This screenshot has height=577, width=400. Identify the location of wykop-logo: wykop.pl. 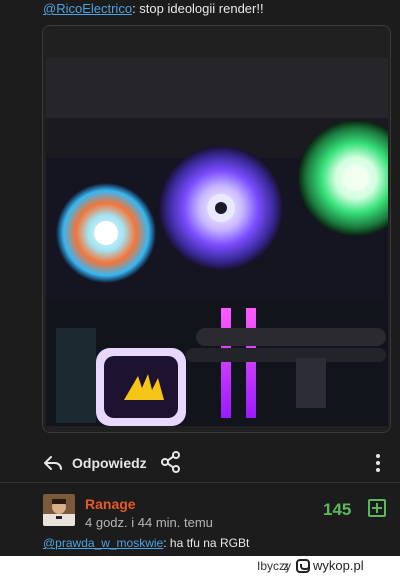
(330, 565).